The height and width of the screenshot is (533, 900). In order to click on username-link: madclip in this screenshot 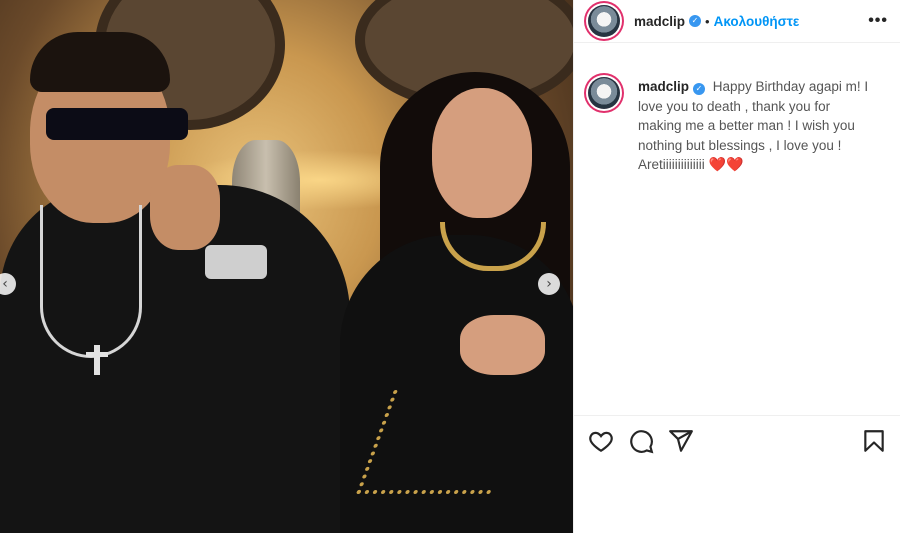, I will do `click(659, 21)`.